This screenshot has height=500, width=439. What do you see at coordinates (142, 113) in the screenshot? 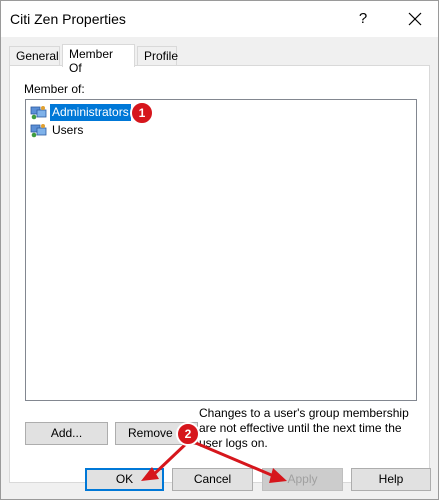
I see `annotation-badge-1: 1` at bounding box center [142, 113].